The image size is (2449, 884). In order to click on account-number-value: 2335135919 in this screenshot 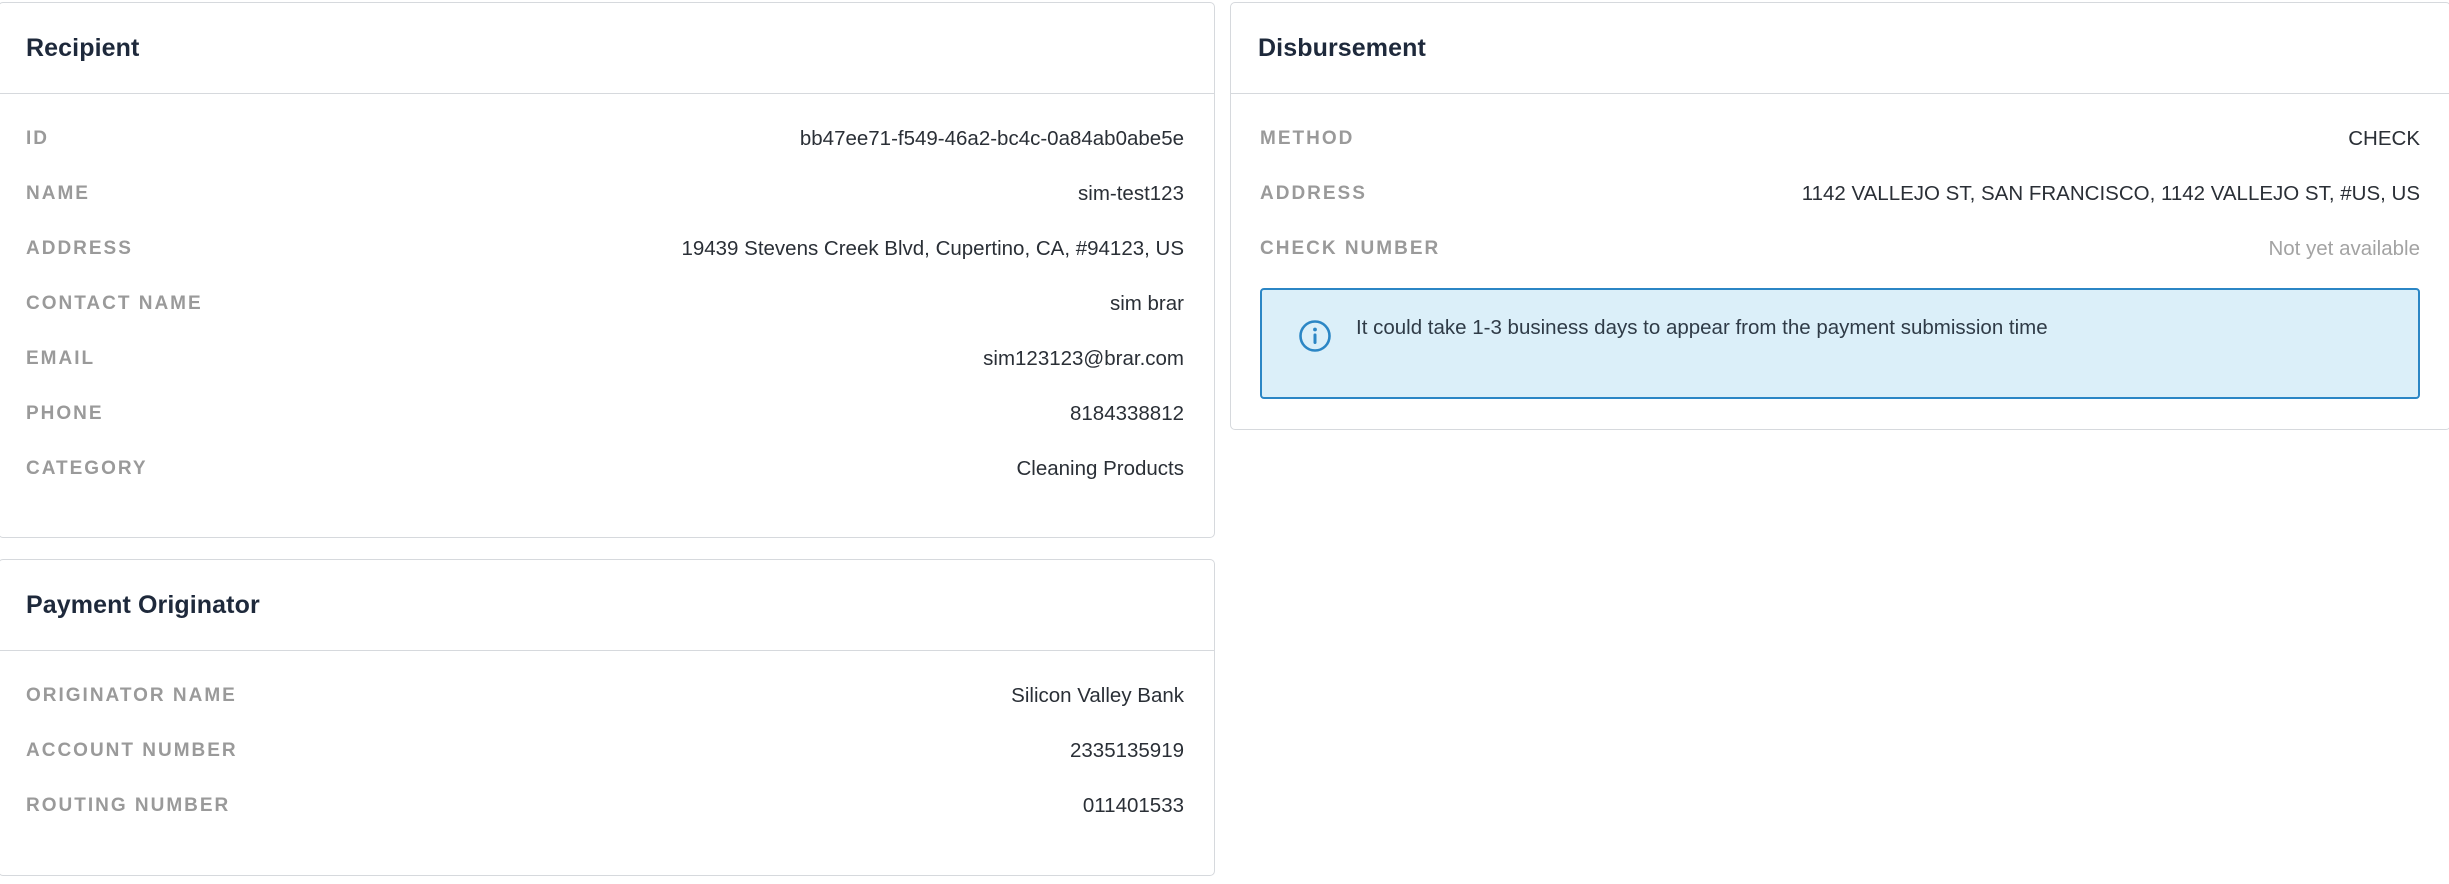, I will do `click(1126, 750)`.